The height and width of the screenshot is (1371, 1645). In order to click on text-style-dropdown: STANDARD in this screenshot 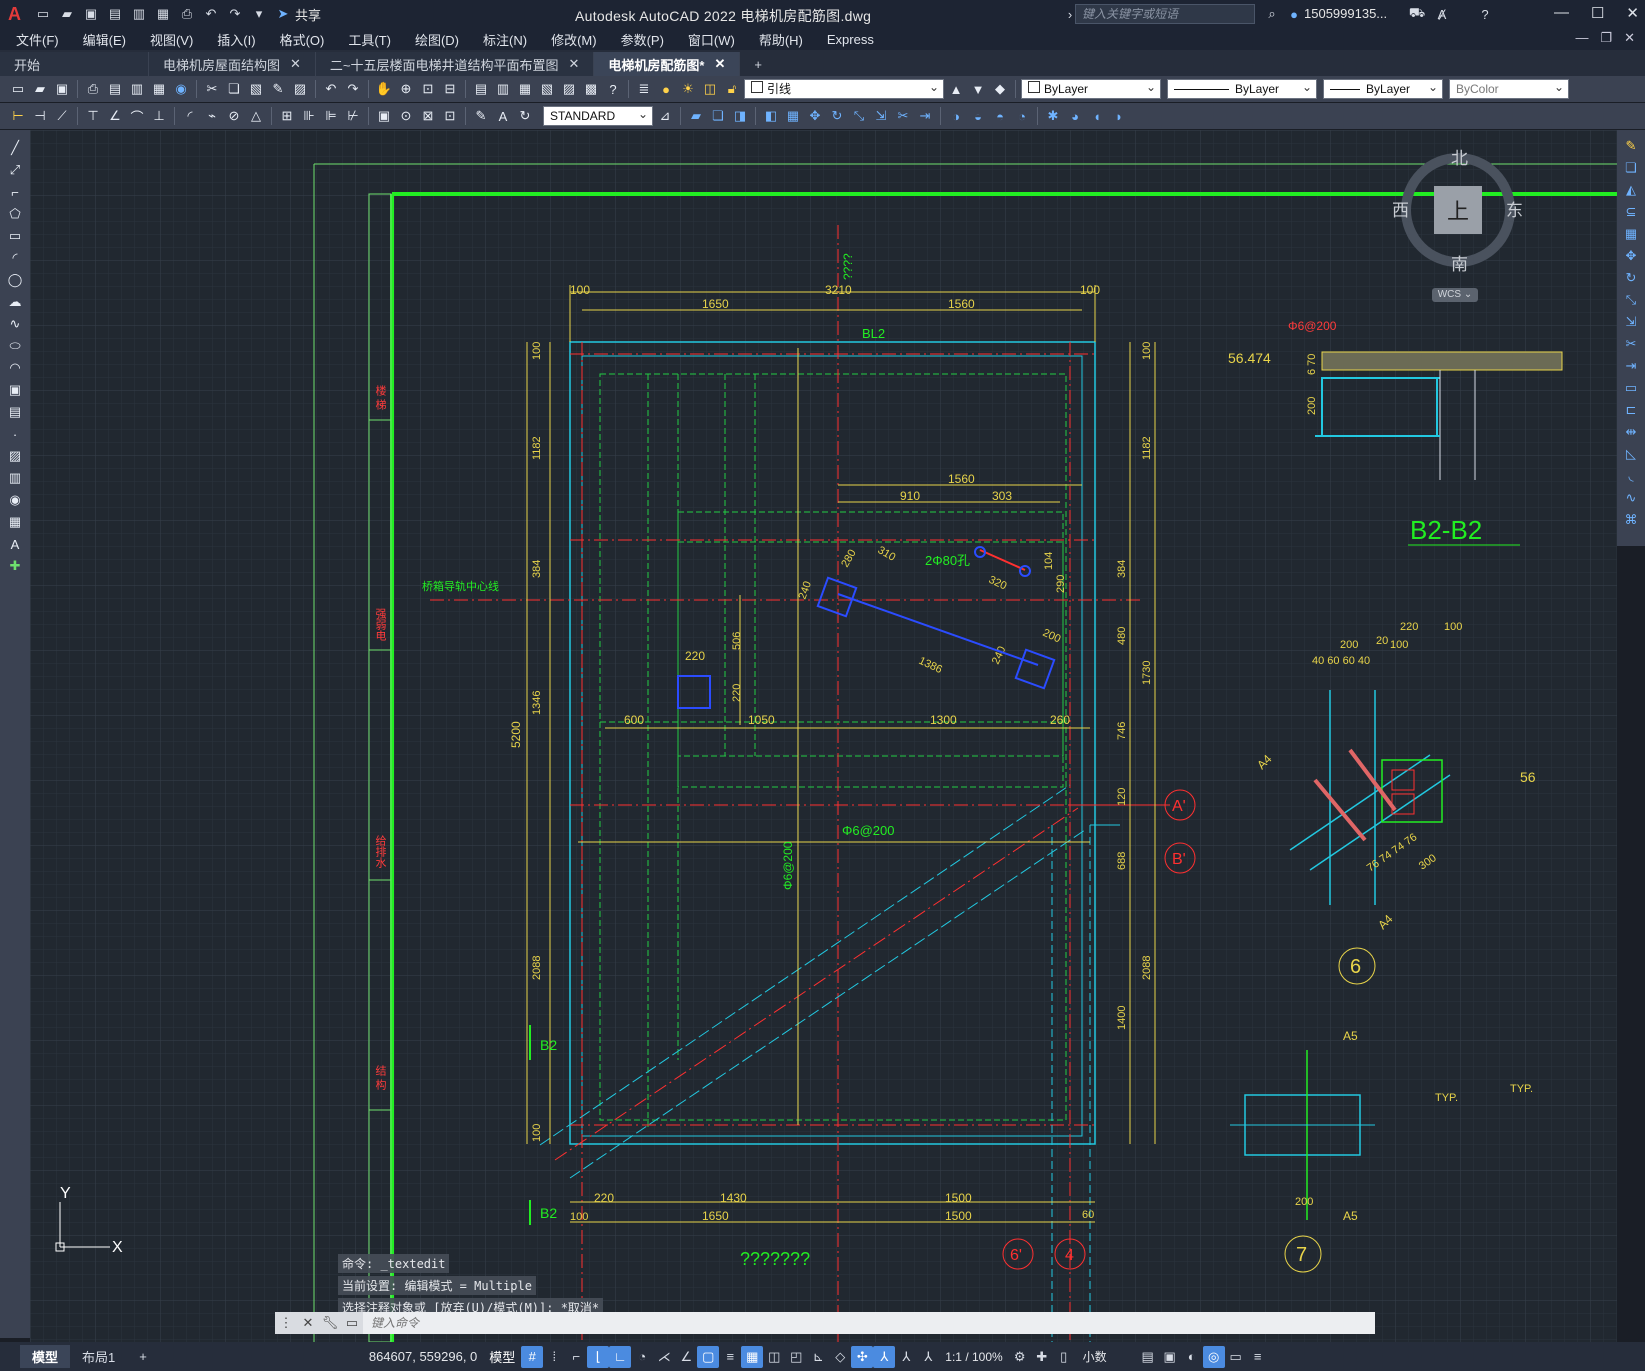, I will do `click(598, 115)`.